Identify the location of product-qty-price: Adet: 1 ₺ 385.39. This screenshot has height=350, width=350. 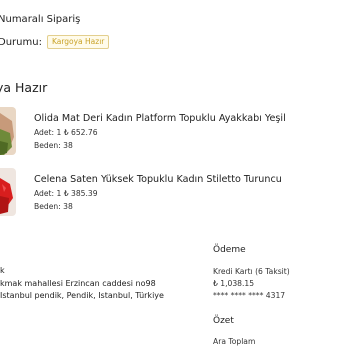
(66, 193).